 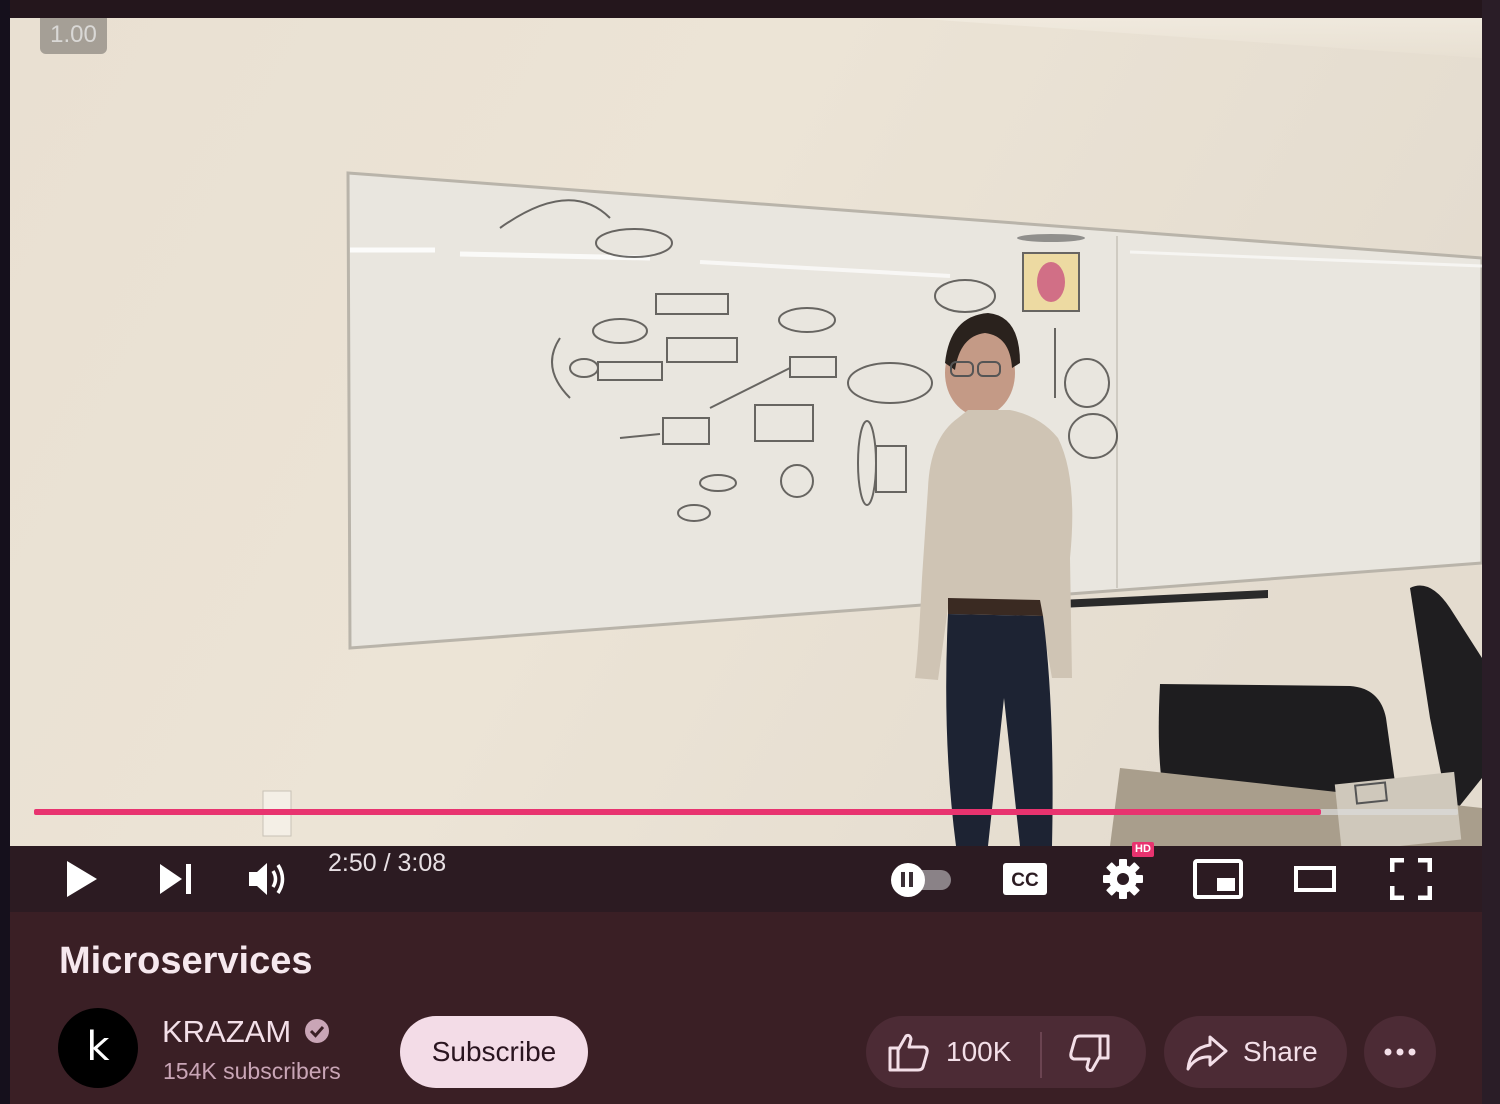 I want to click on play-icon, so click(x=82, y=879).